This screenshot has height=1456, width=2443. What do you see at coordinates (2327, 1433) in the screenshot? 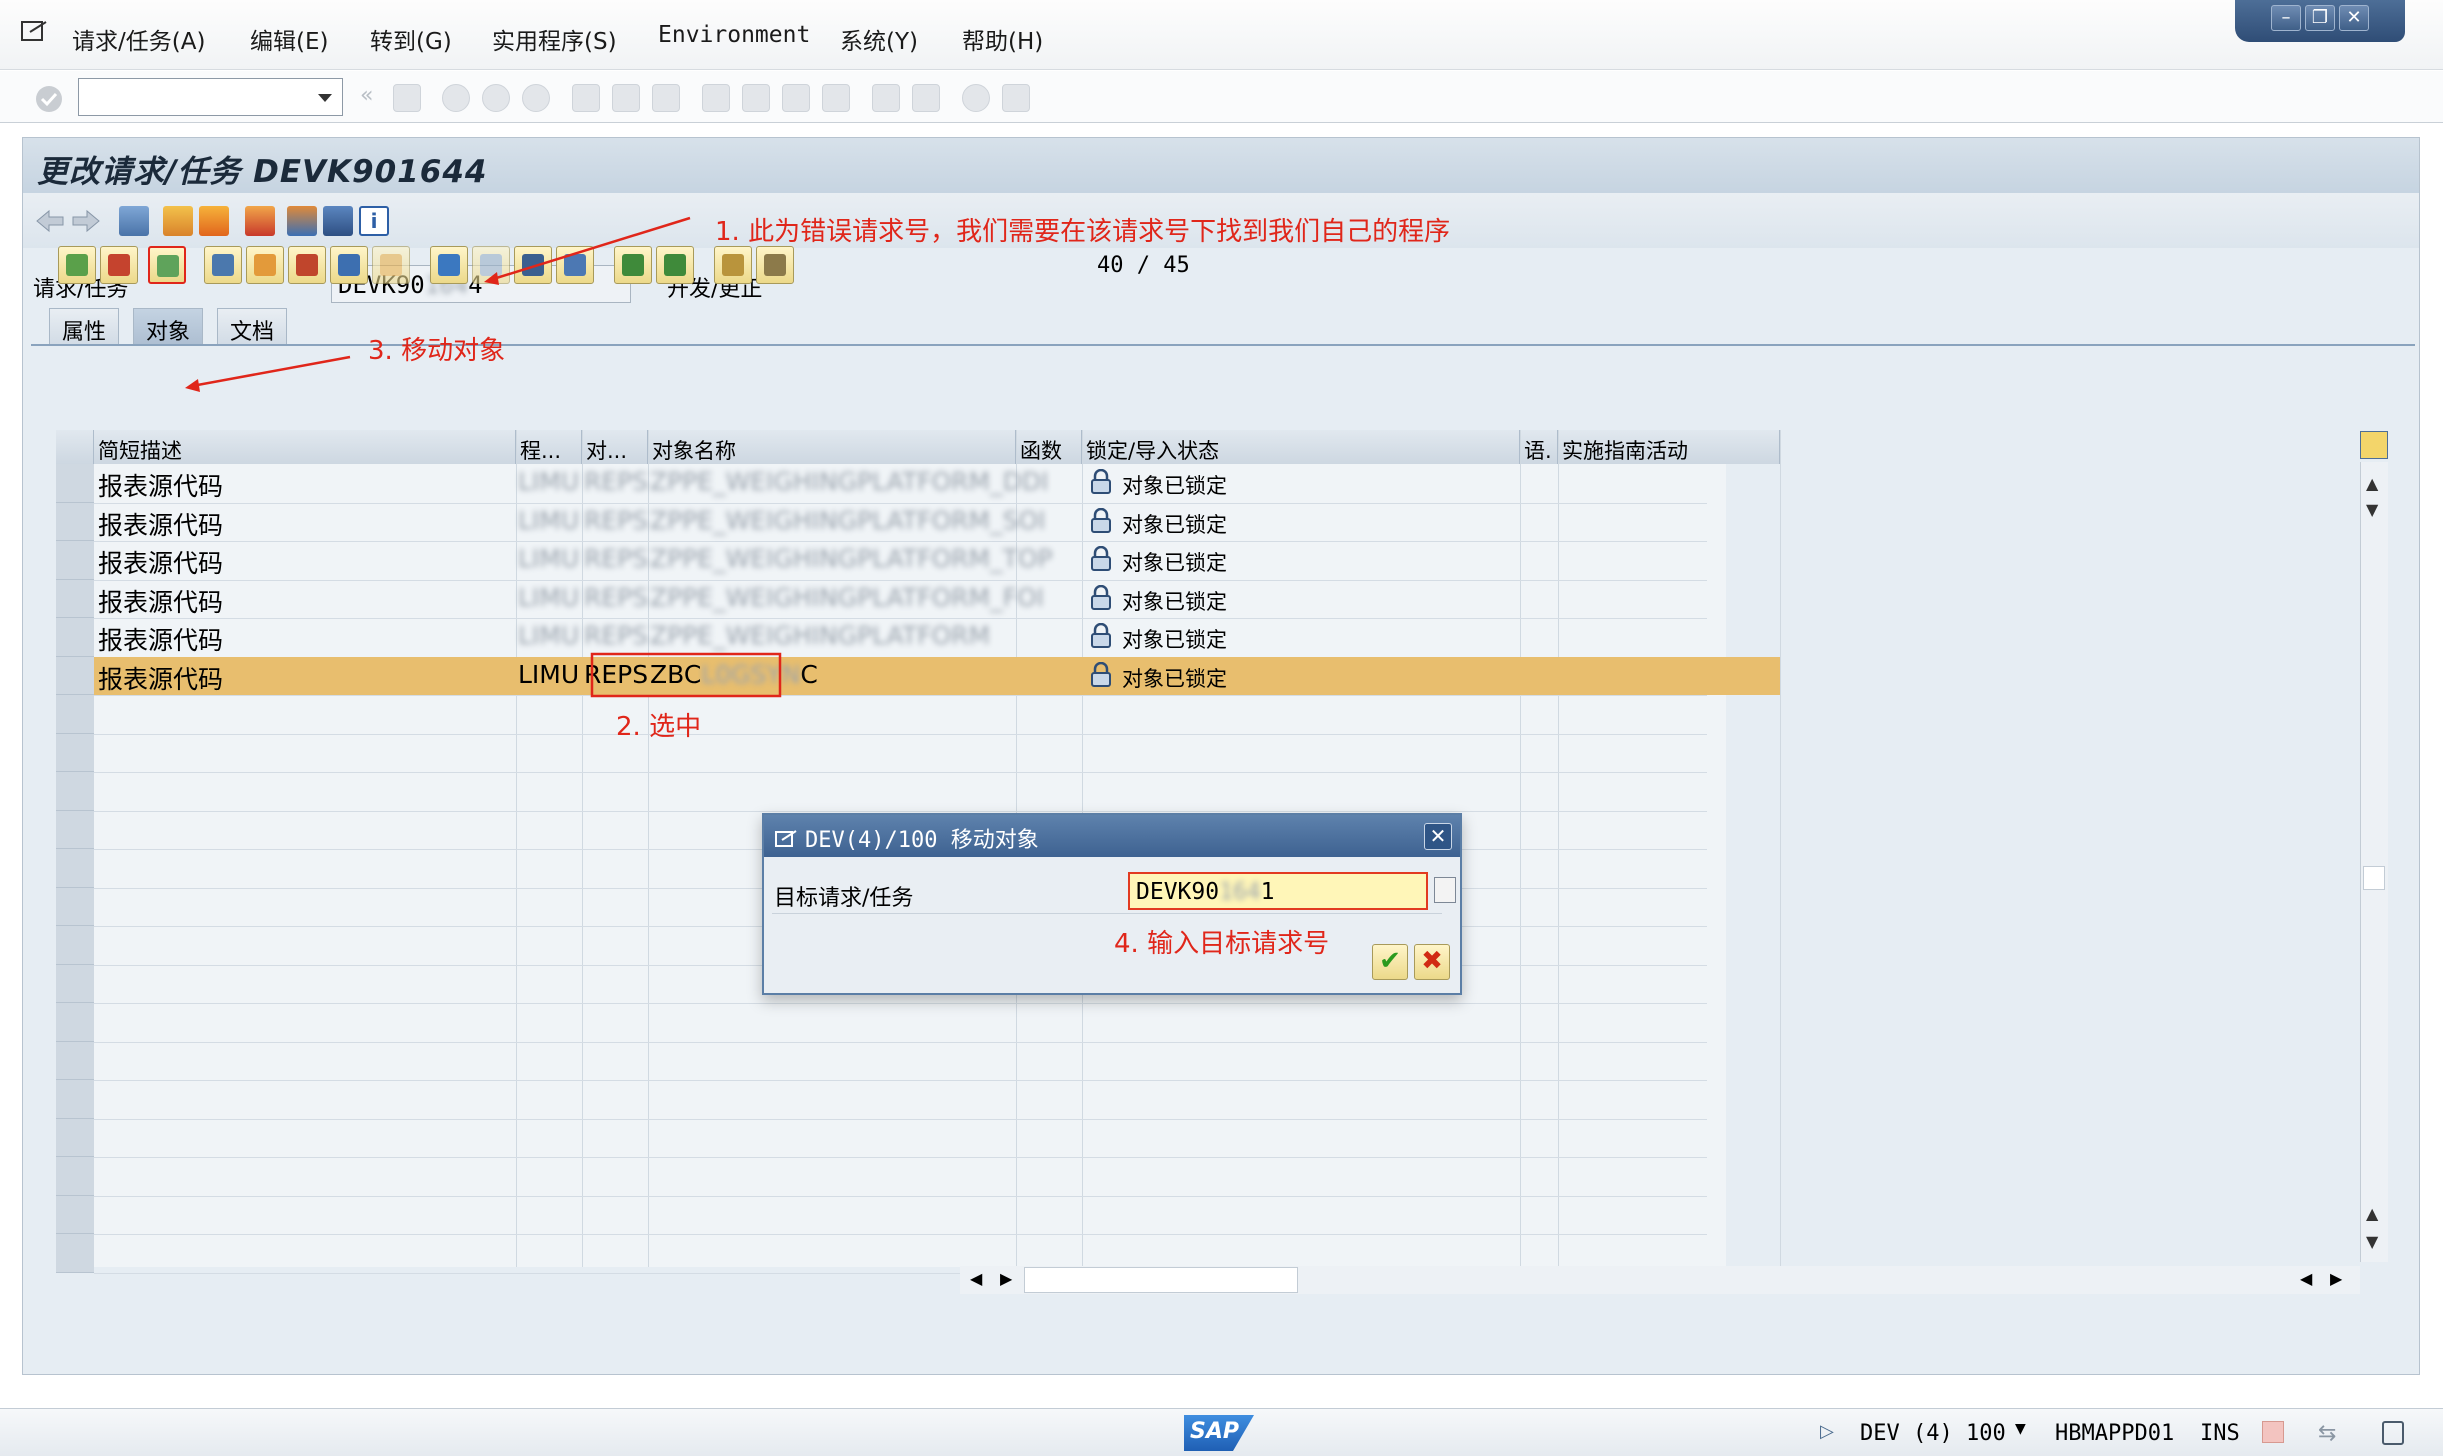
I see `connection-icon: ⇆` at bounding box center [2327, 1433].